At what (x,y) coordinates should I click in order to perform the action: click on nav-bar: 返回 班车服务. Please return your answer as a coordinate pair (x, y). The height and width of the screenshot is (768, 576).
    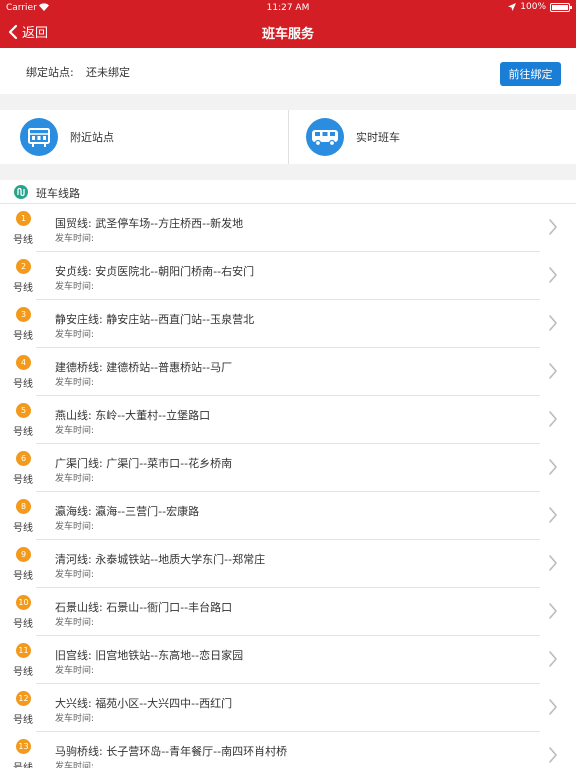
    Looking at the image, I should click on (288, 32).